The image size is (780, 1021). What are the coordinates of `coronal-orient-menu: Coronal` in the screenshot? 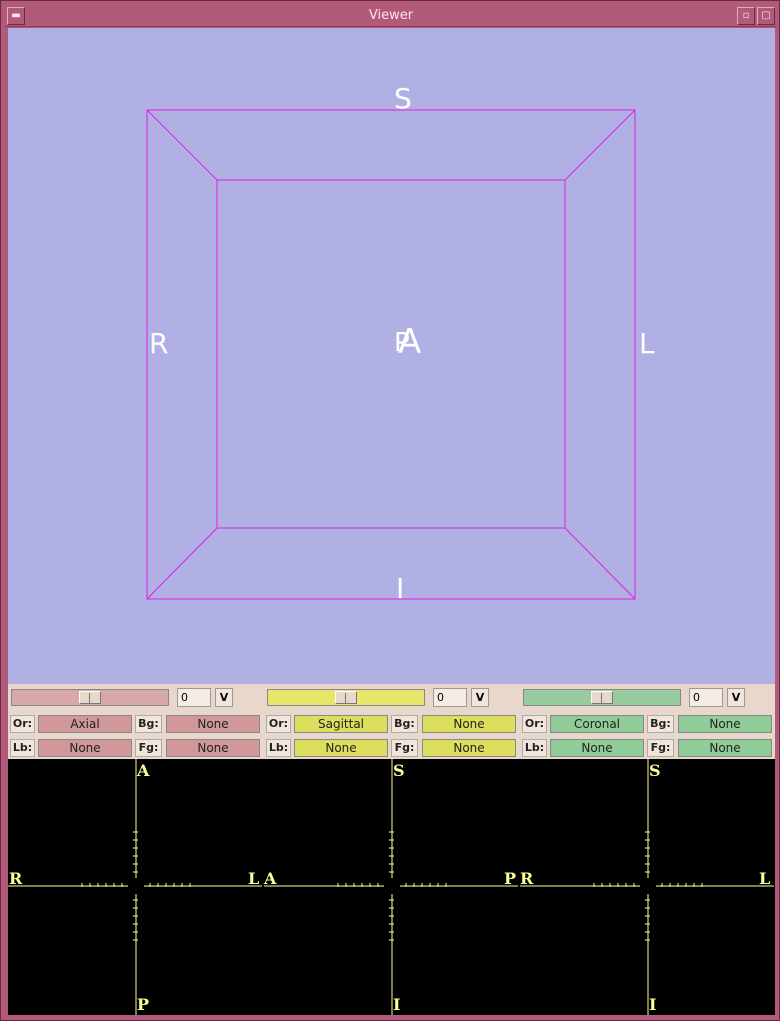 It's located at (597, 724).